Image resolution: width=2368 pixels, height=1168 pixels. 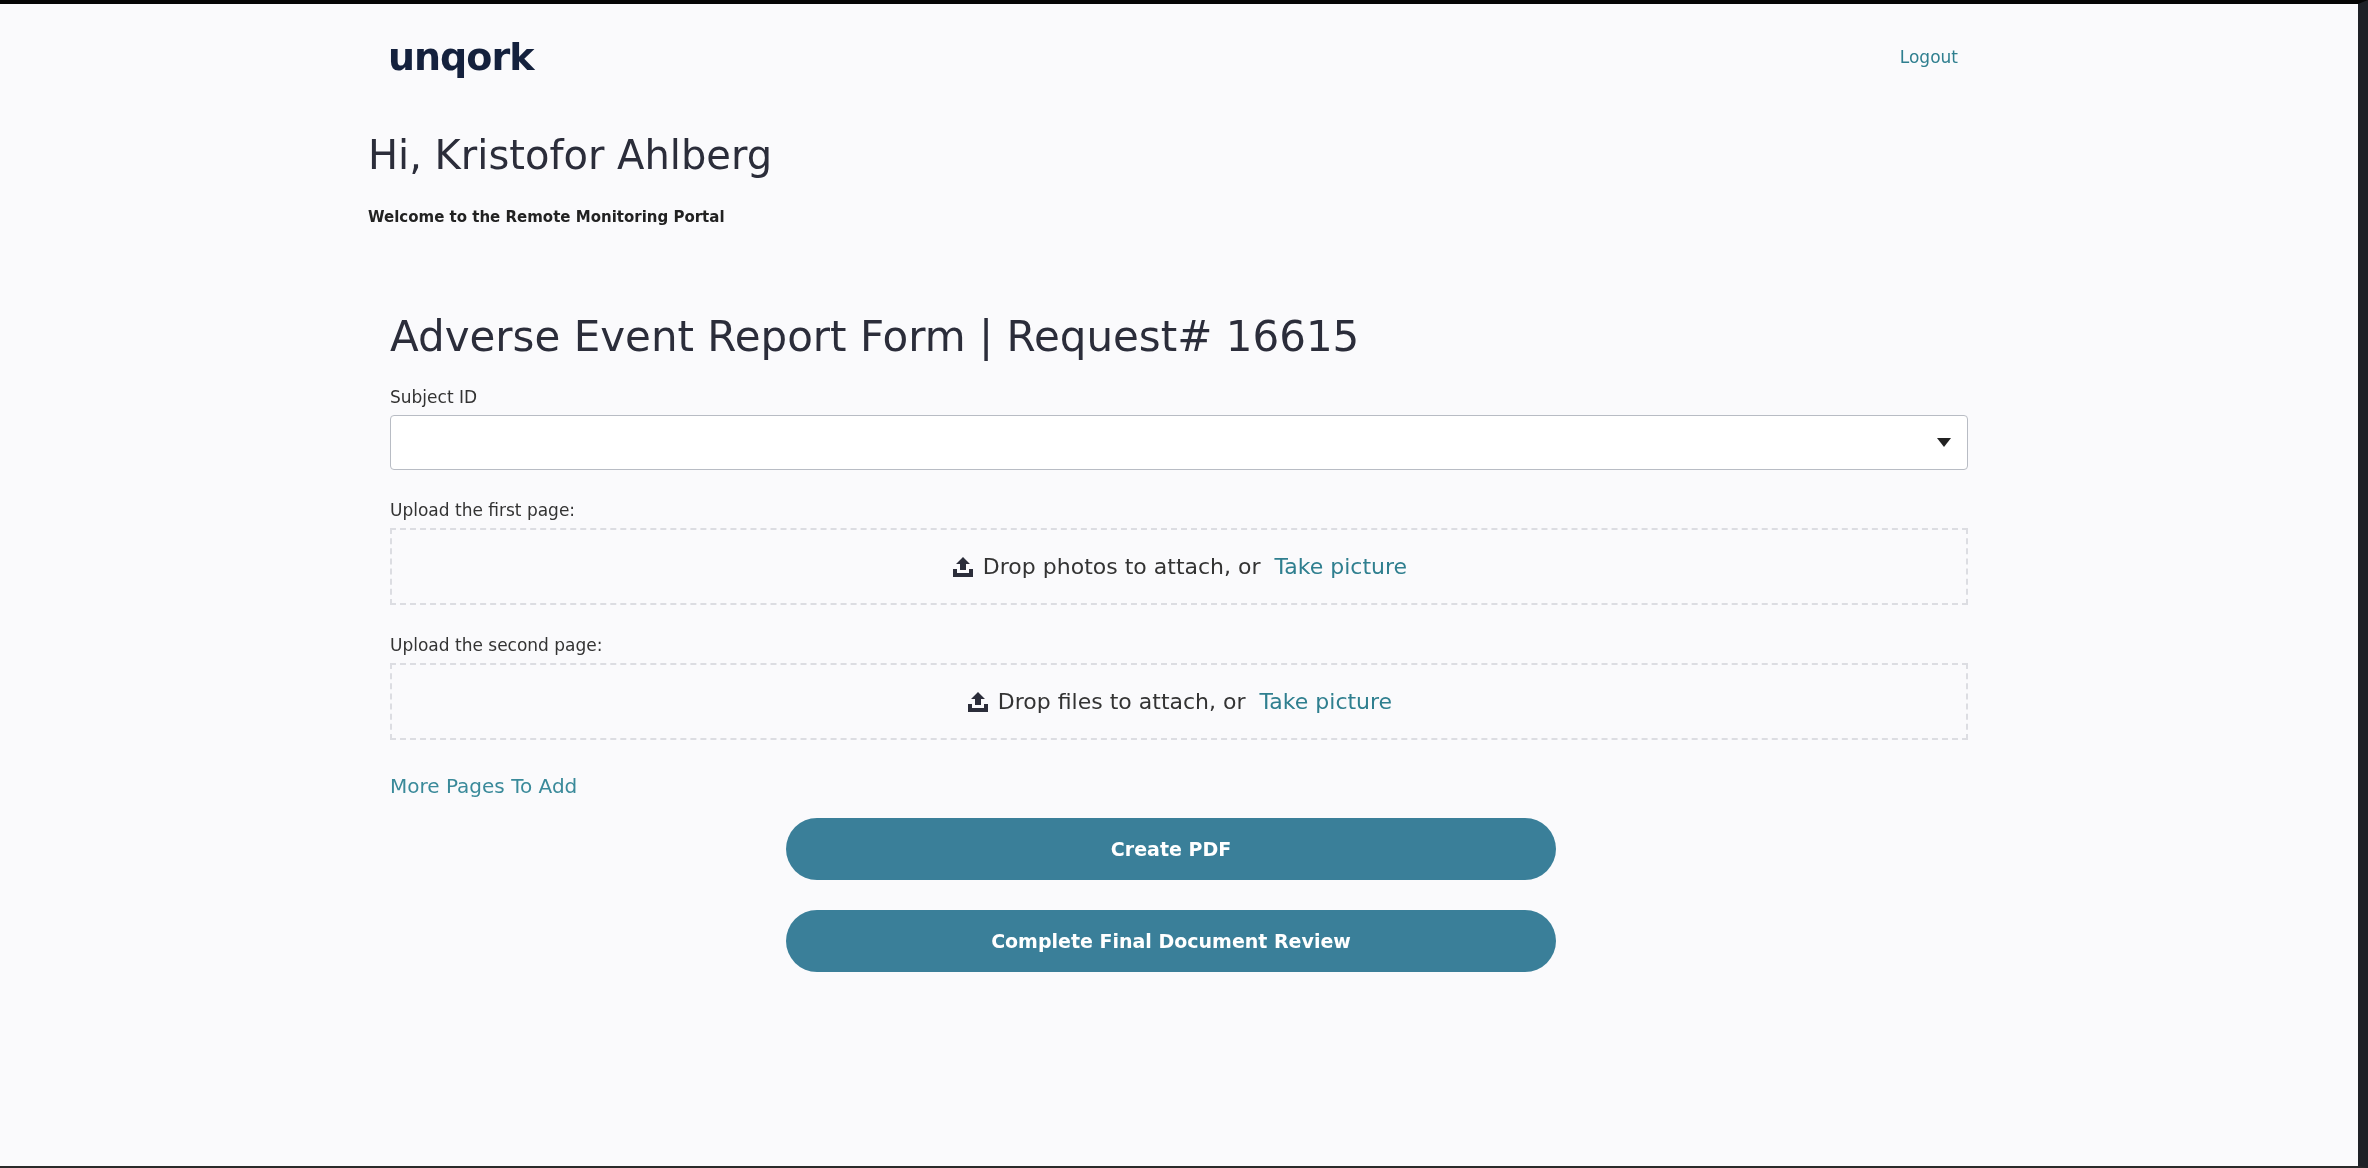 What do you see at coordinates (875, 336) in the screenshot?
I see `form-title: Adverse Event Report Form | Request# 16615` at bounding box center [875, 336].